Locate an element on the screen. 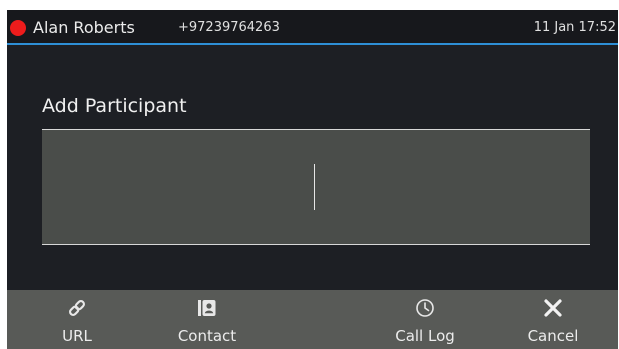 This screenshot has width=619, height=349. caller-name: Alan Roberts is located at coordinates (84, 27).